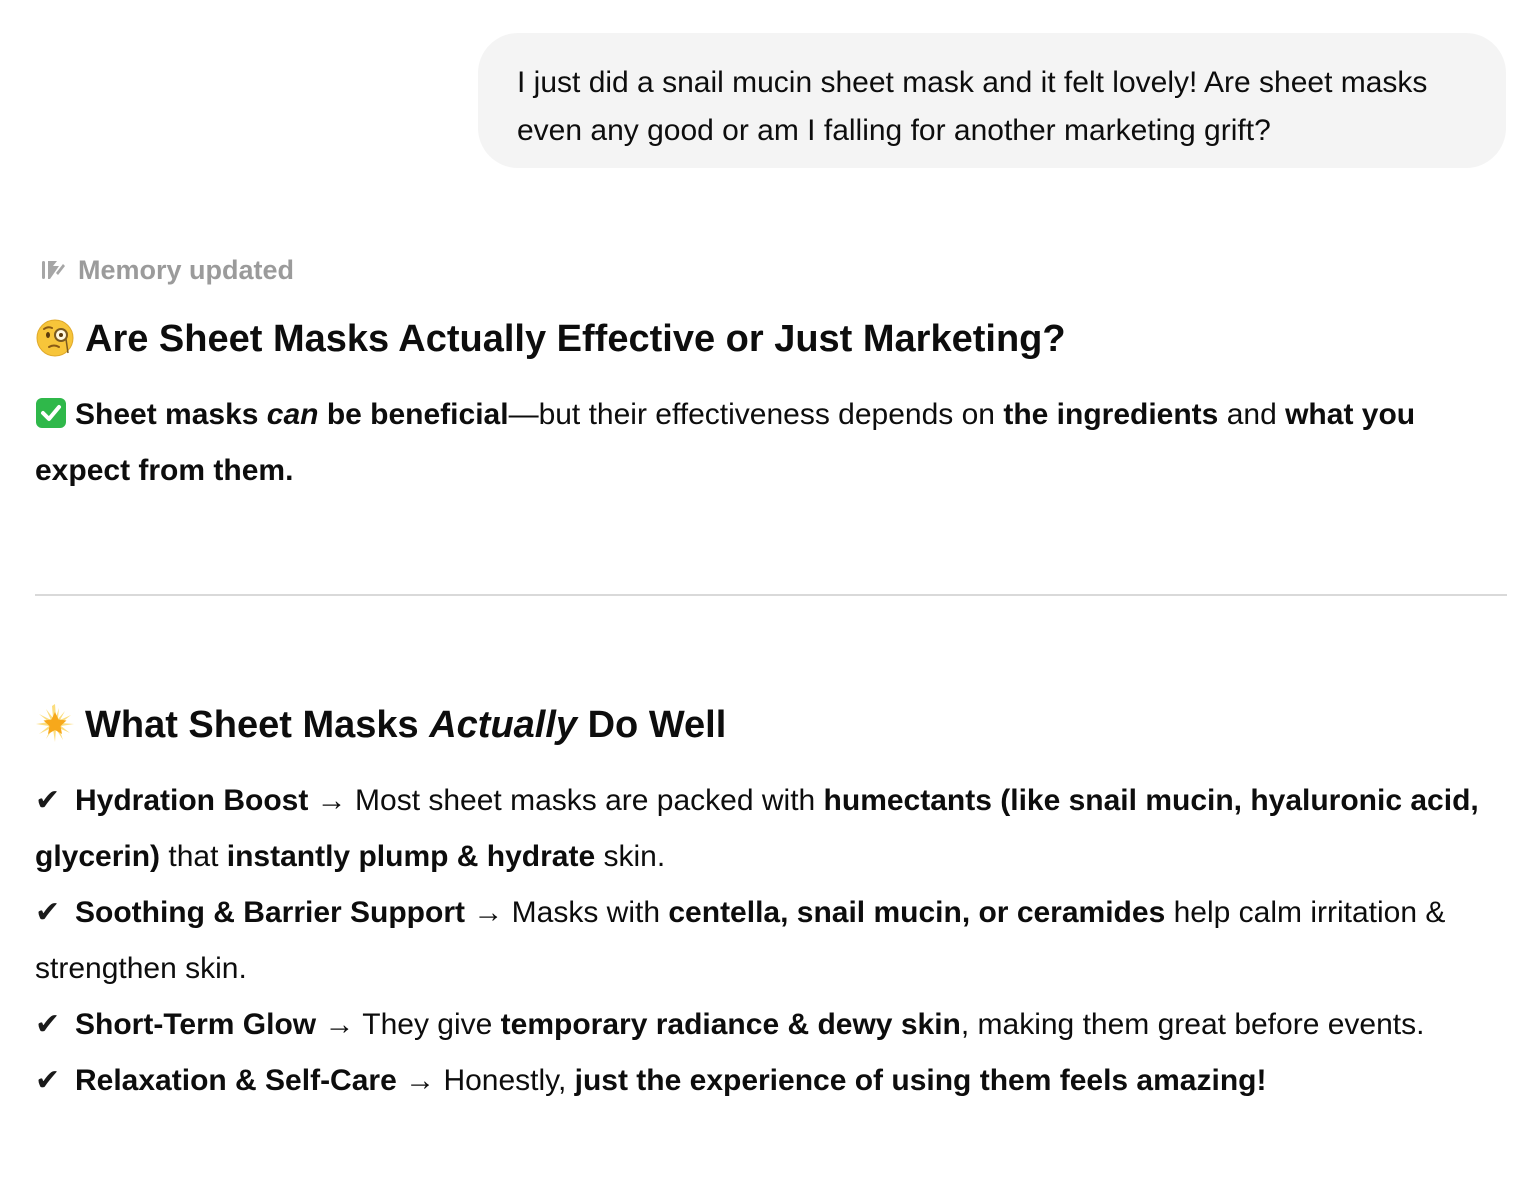  I want to click on intro-bold-2: the ingredients, so click(1111, 414).